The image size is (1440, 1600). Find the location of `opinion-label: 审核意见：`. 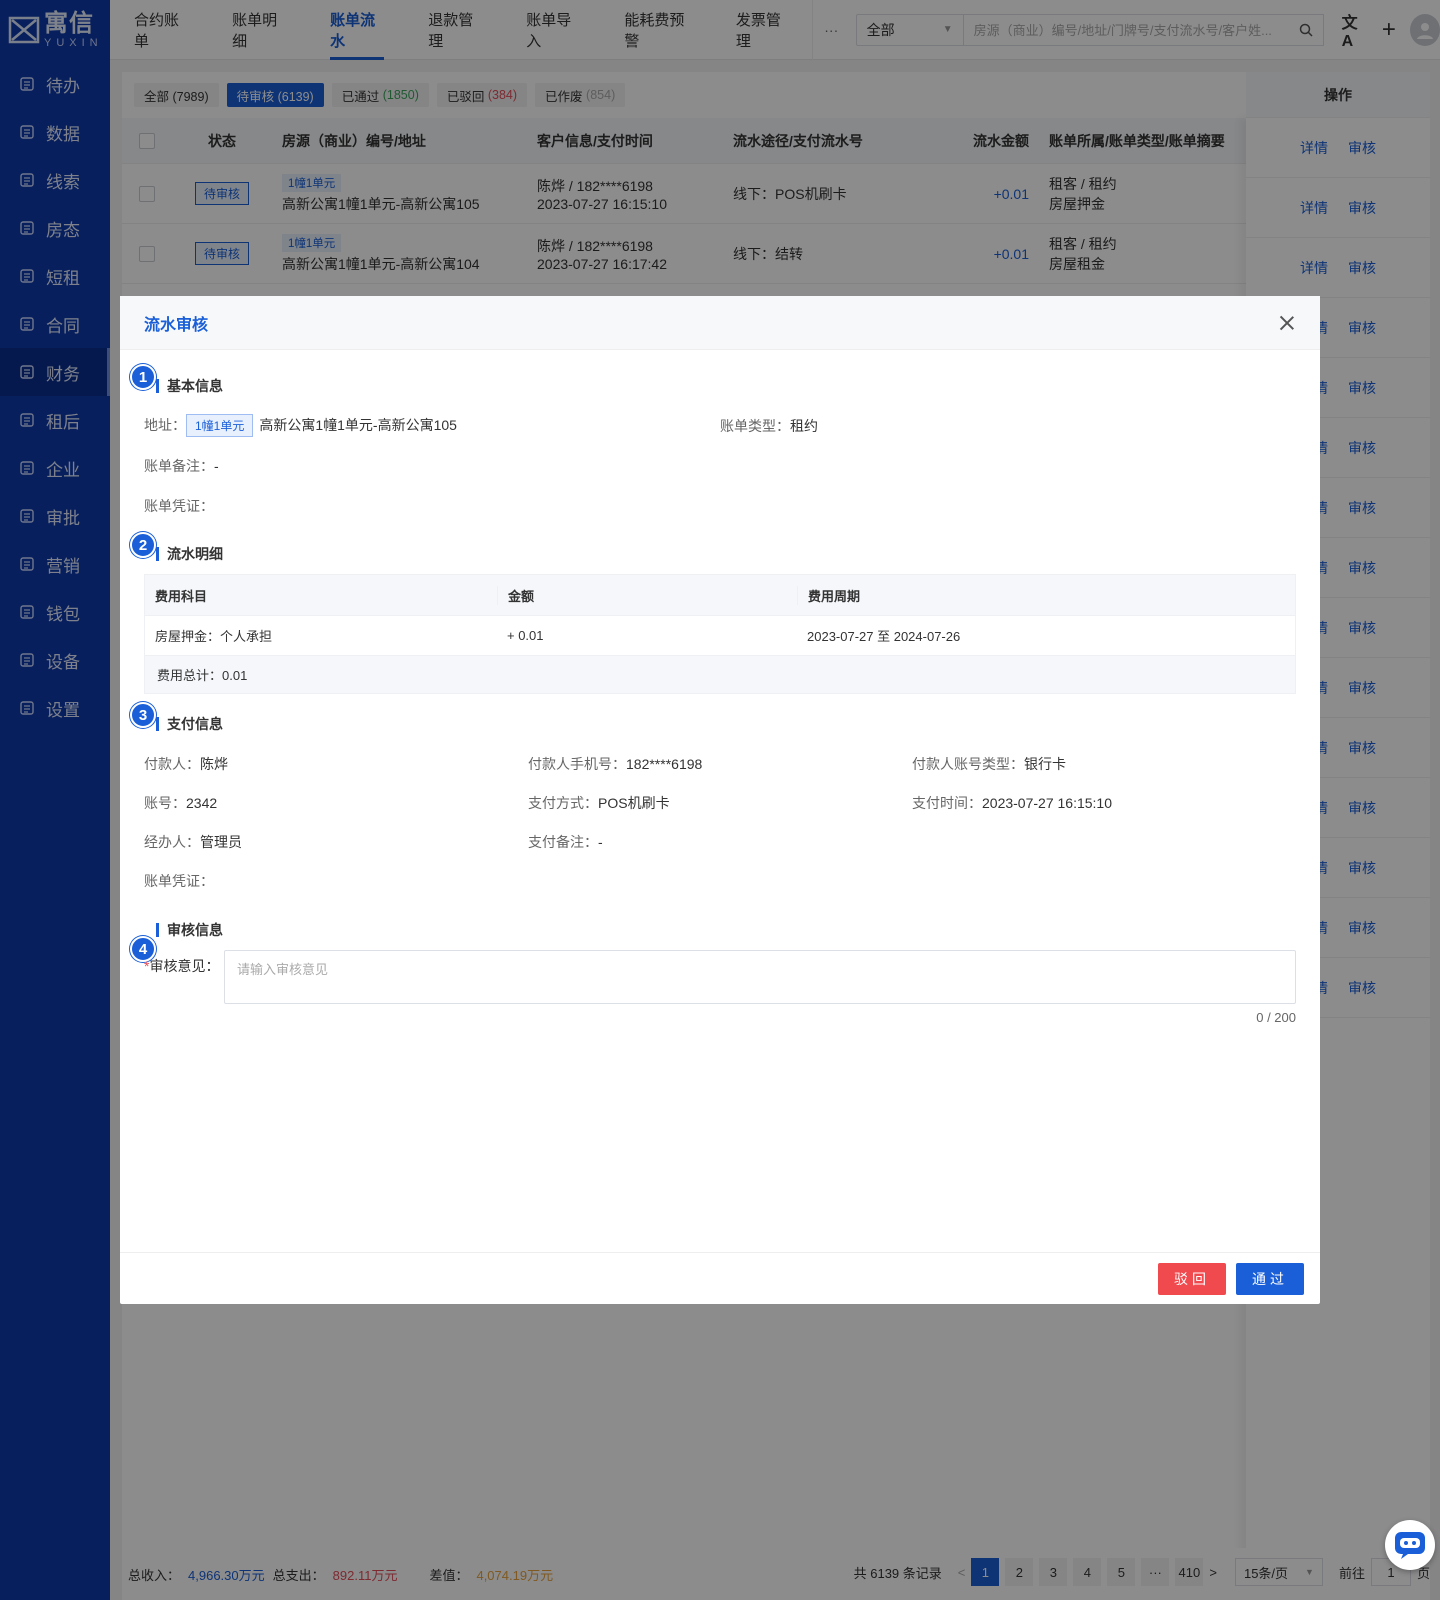

opinion-label: 审核意见： is located at coordinates (184, 966).